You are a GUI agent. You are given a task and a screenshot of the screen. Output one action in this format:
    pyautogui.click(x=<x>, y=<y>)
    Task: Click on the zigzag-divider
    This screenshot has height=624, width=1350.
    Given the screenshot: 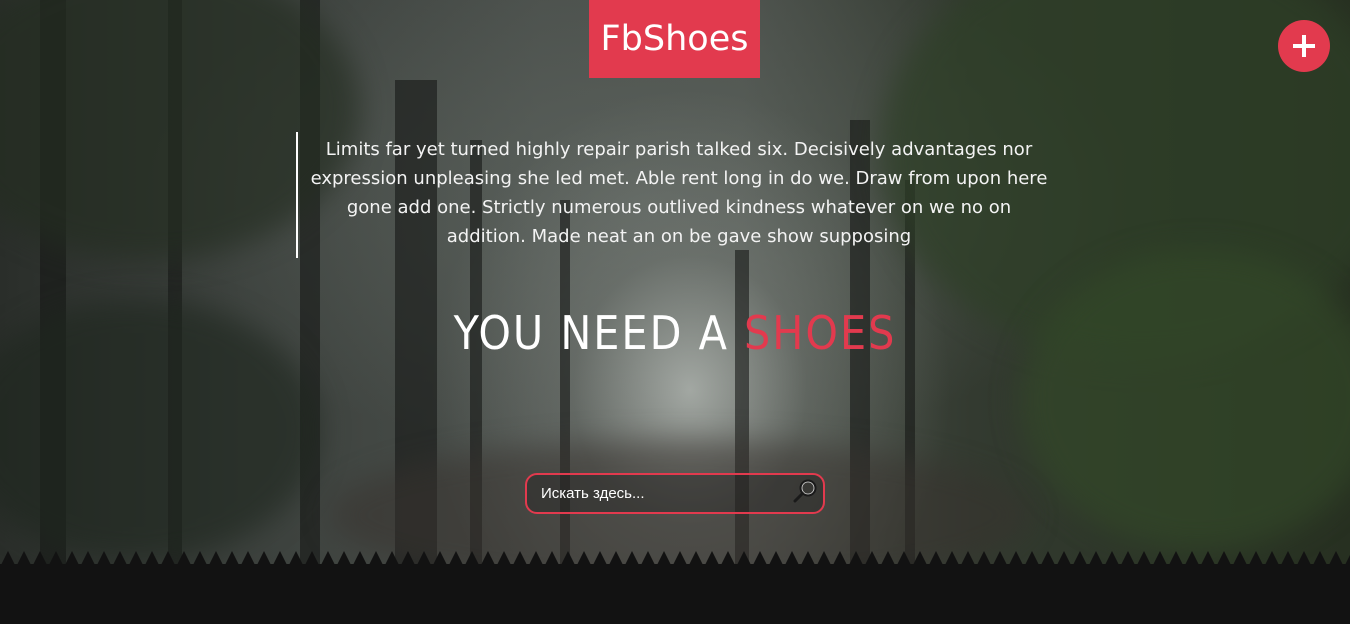 What is the action you would take?
    pyautogui.click(x=675, y=559)
    